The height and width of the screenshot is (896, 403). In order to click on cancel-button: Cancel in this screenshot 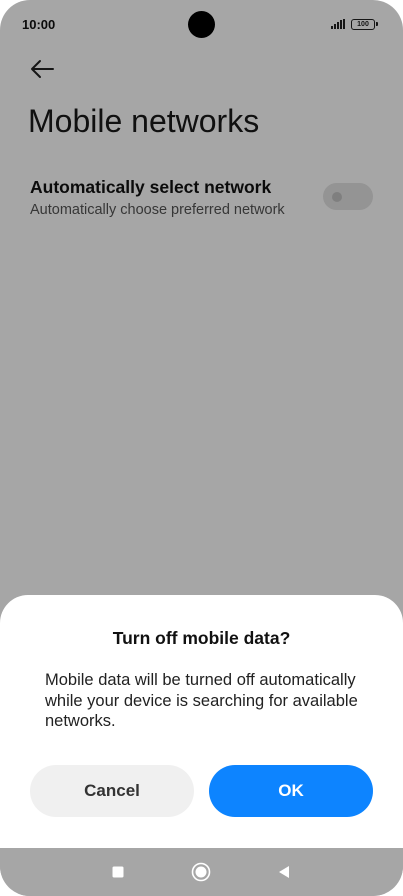, I will do `click(112, 791)`.